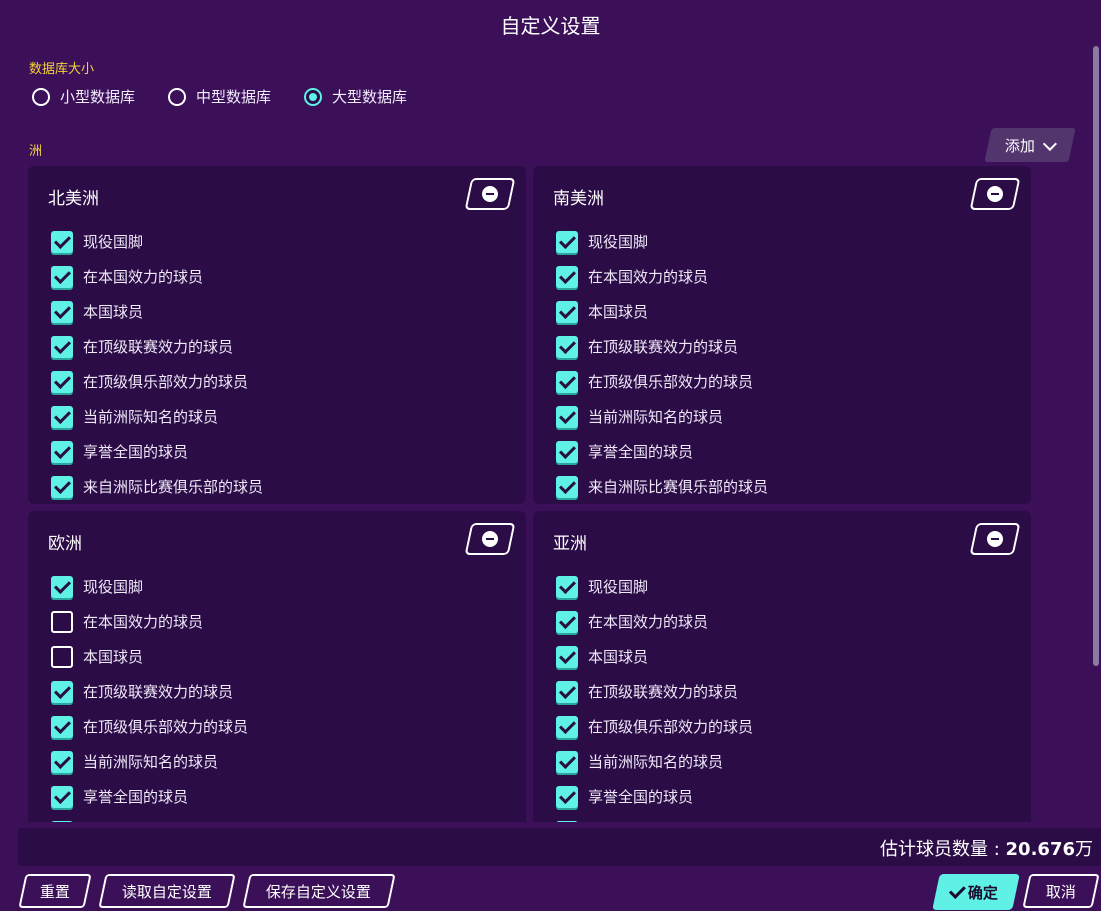  What do you see at coordinates (1061, 891) in the screenshot?
I see `cancel-button: 取消` at bounding box center [1061, 891].